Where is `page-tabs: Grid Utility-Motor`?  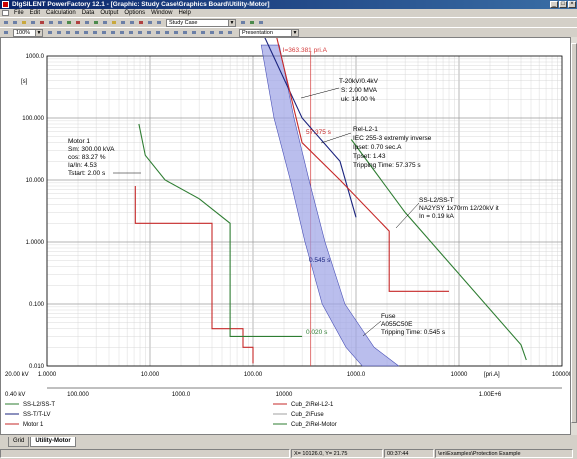 page-tabs: Grid Utility-Motor is located at coordinates (288, 441).